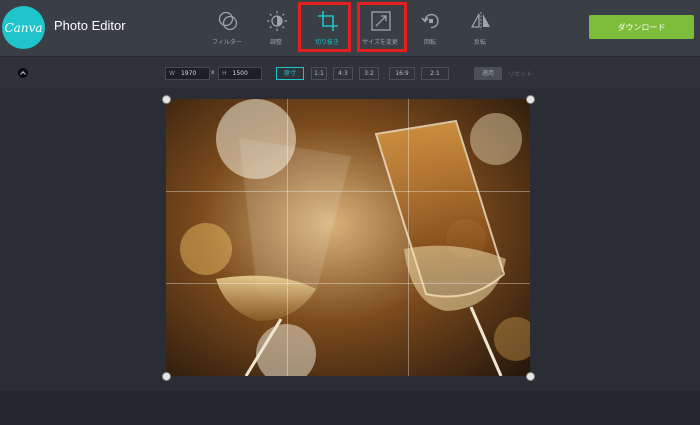  I want to click on tool-flip: 反転, so click(480, 28).